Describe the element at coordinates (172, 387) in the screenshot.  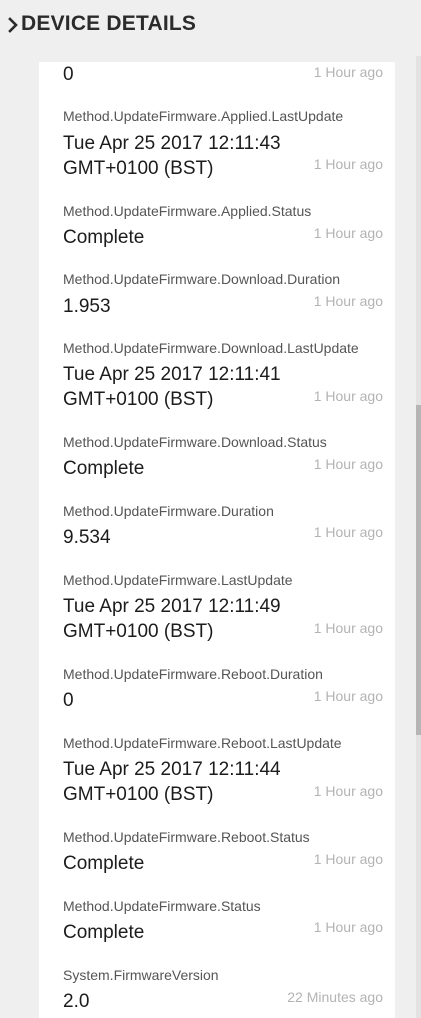
I see `property-value: Tue Apr 25 2017 12:11:41 GMT+0100 (BST)` at that location.